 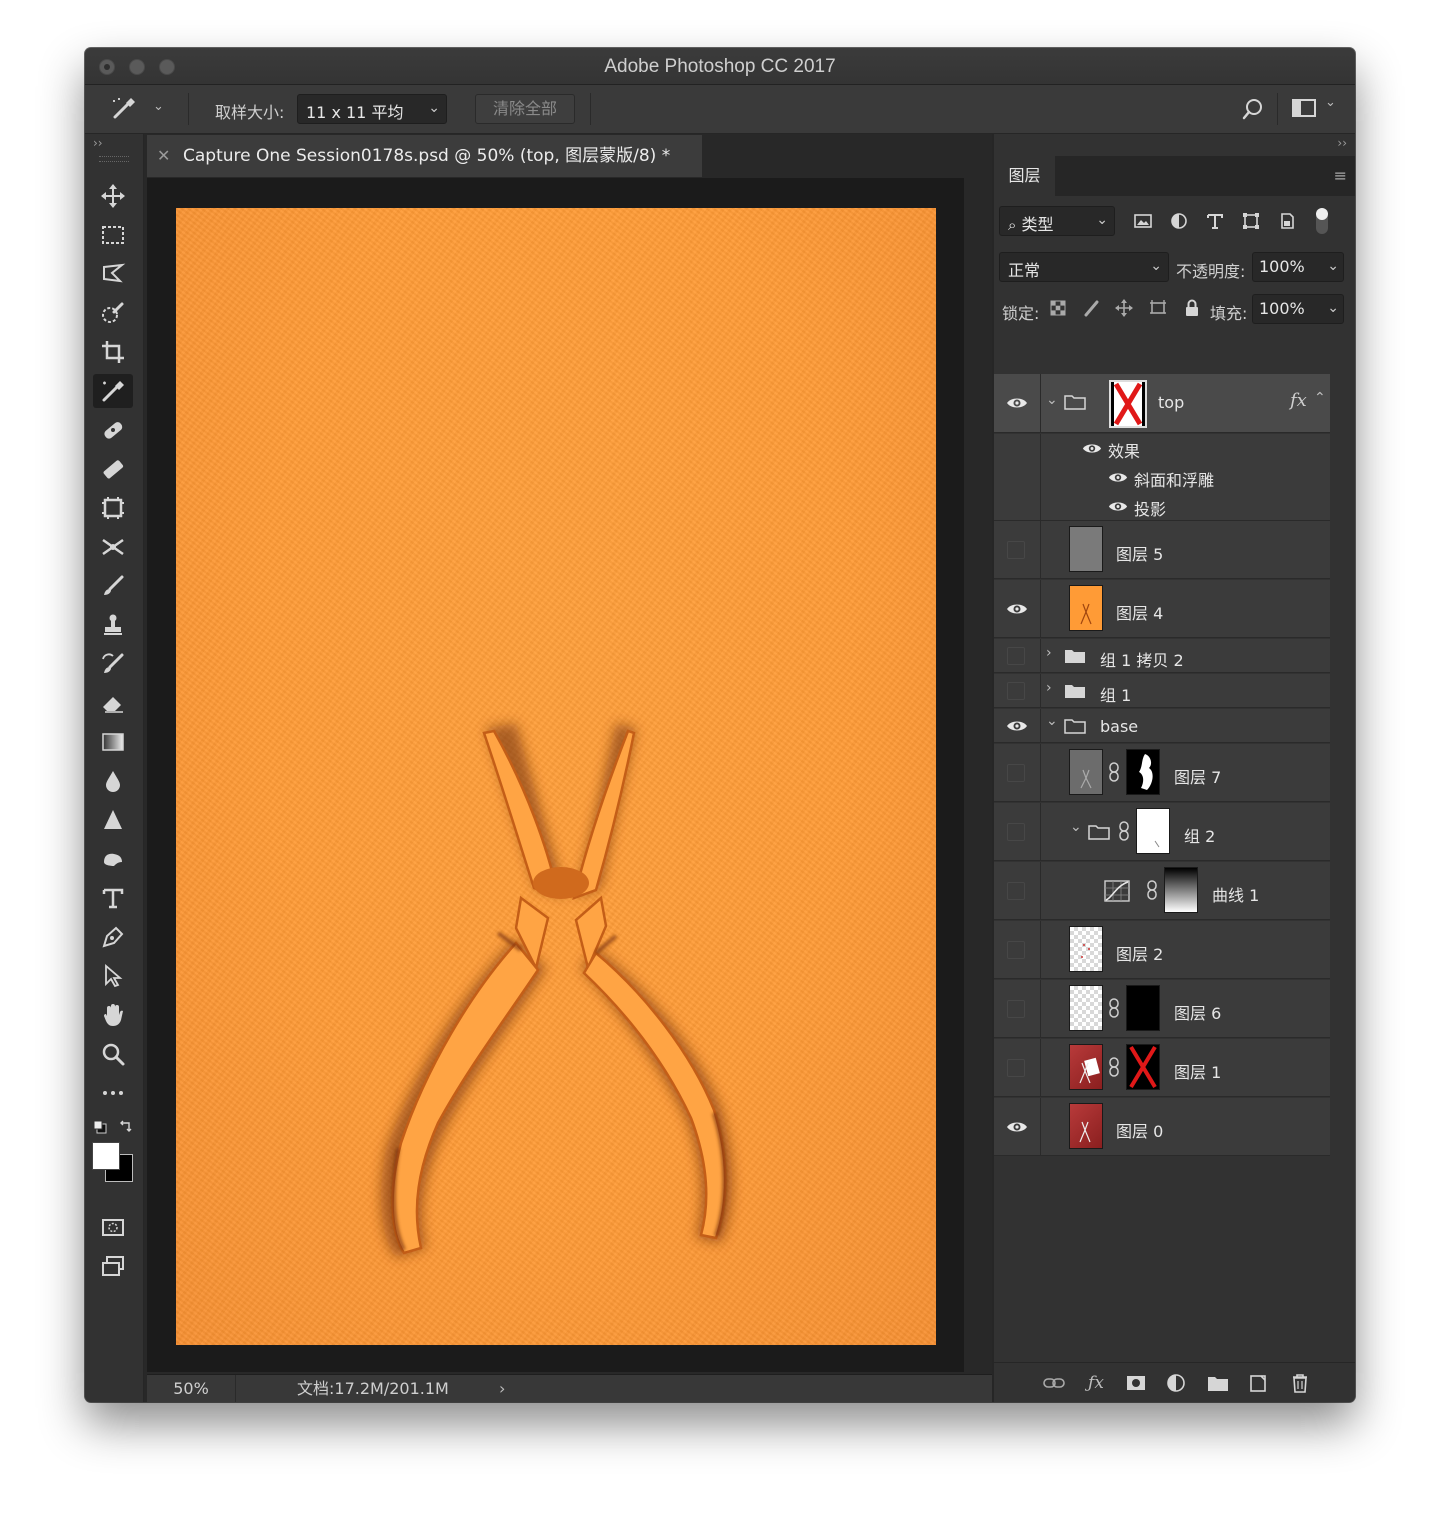 What do you see at coordinates (1176, 1383) in the screenshot?
I see `new-adjustment-layer-icon` at bounding box center [1176, 1383].